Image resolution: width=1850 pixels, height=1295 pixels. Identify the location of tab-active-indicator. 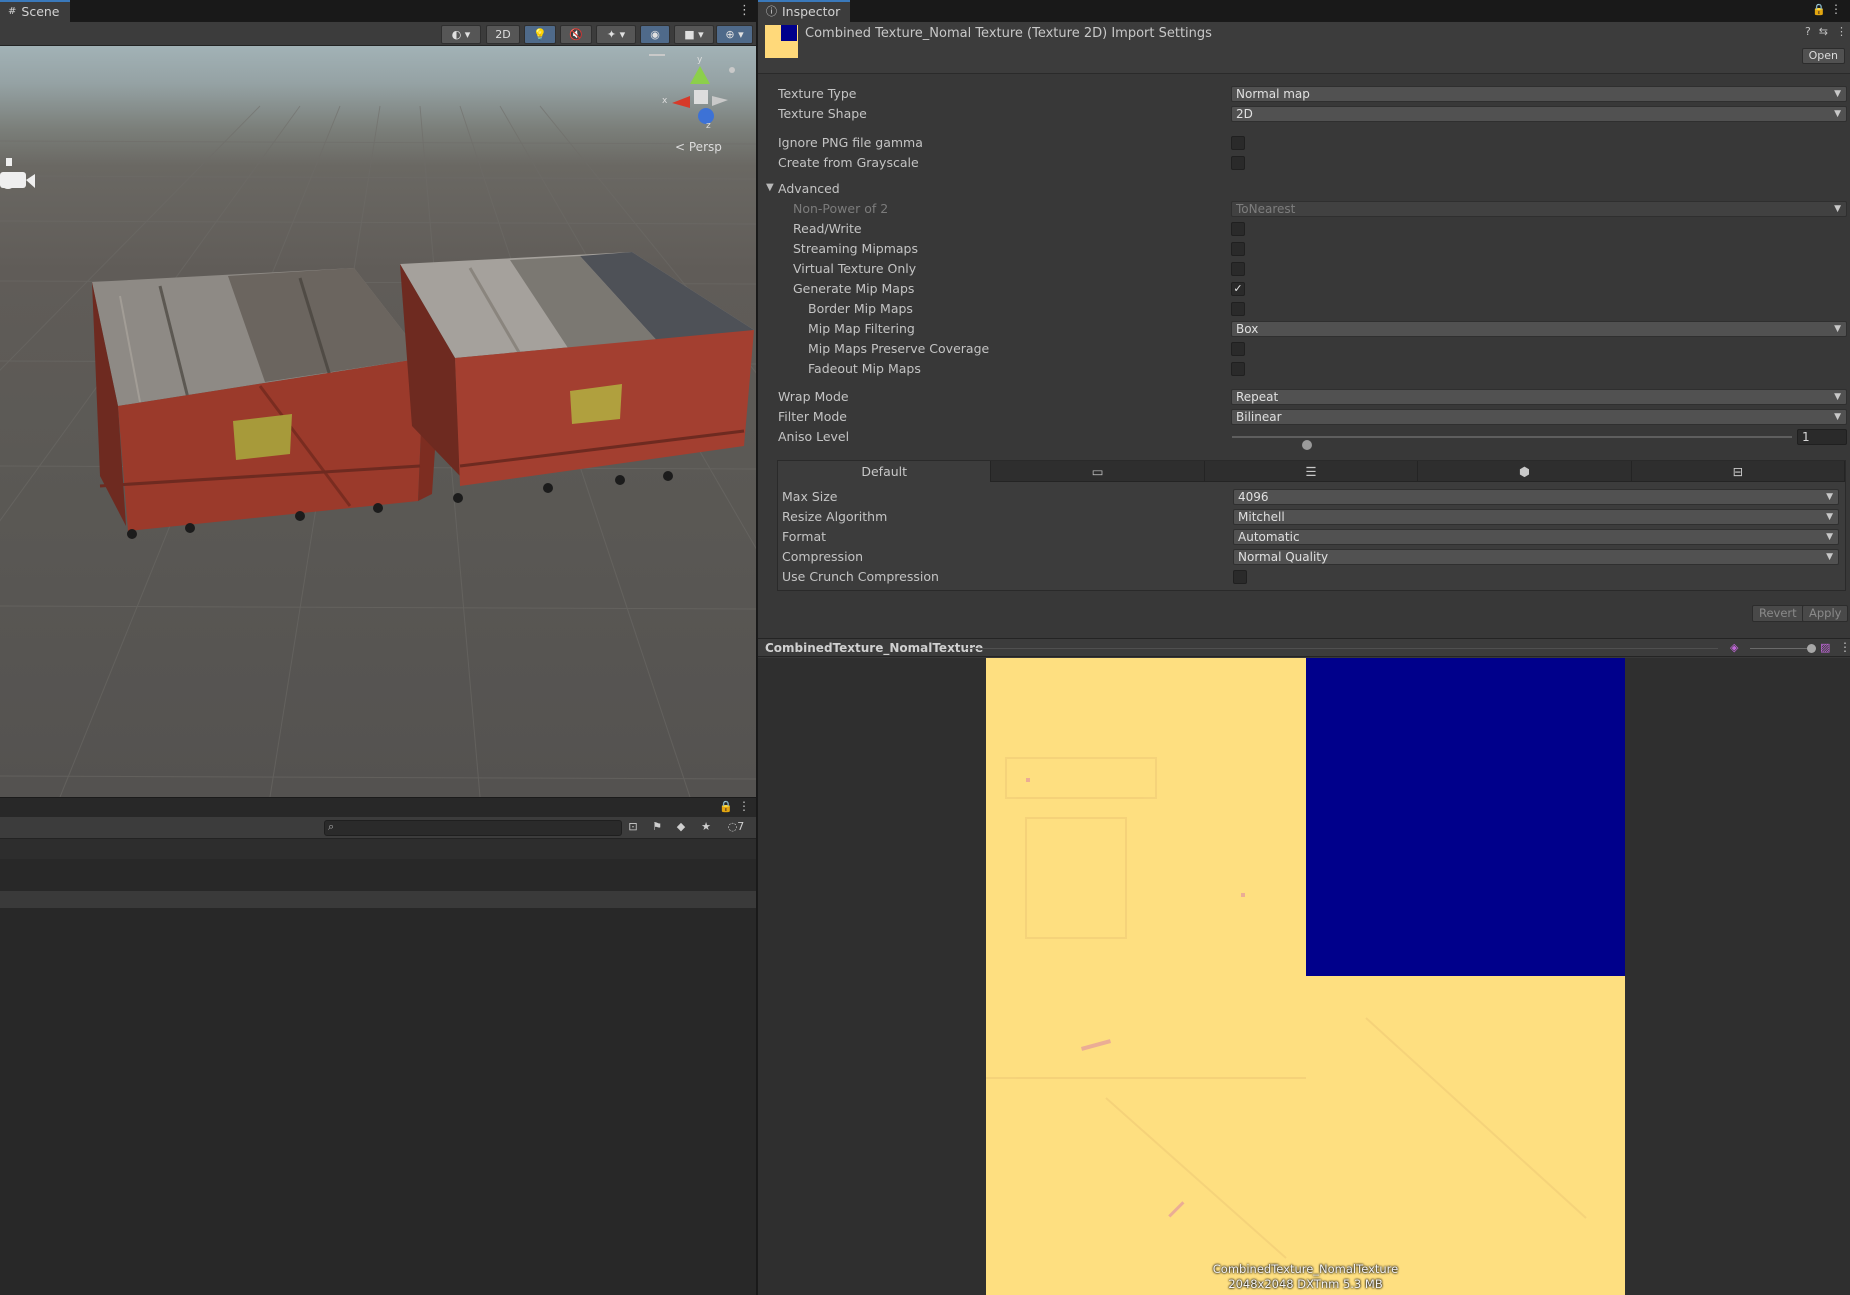
(804, 1).